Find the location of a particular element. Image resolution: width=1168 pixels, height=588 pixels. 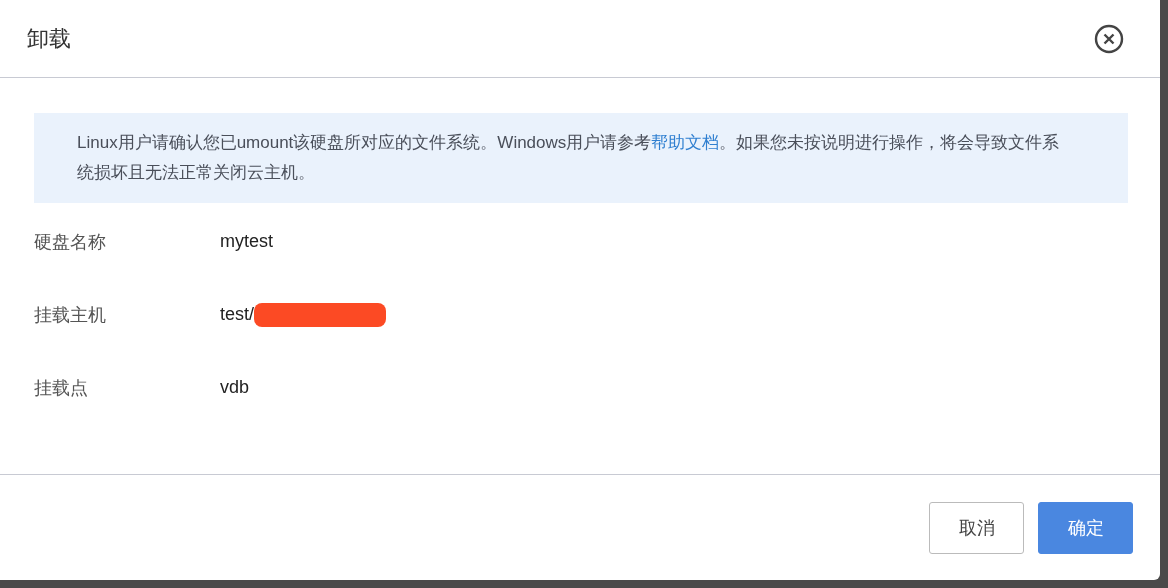

notice-text: Linux用户请确认您已umount该硬盘所对应的文件系统。Windows用户请参考帮助文档。如果您未按说明进行操作，将会导致文件系统损坏且无法正常关闭云主机。 is located at coordinates (581, 158).